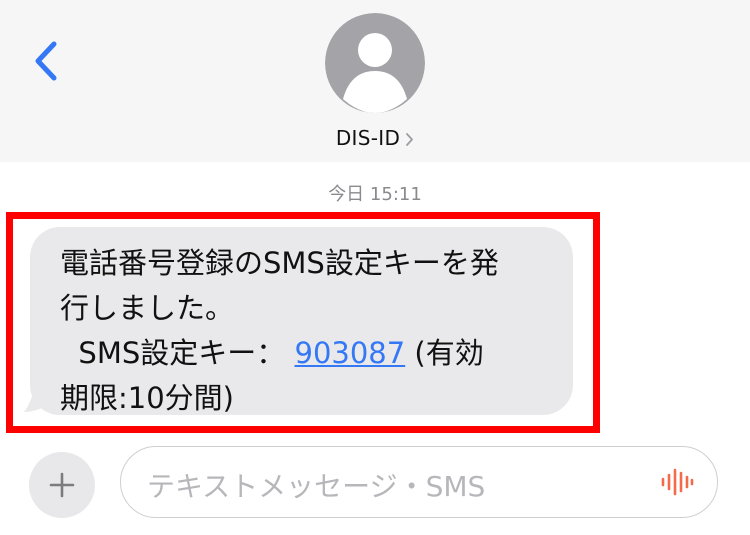 The image size is (750, 535). I want to click on contact-name-button: DIS-ID, so click(375, 138).